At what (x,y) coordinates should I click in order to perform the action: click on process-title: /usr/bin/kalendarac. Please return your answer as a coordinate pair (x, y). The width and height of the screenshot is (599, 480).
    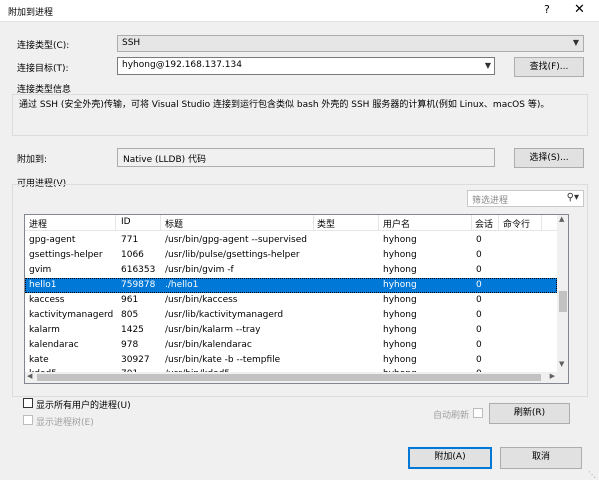
    Looking at the image, I should click on (208, 345).